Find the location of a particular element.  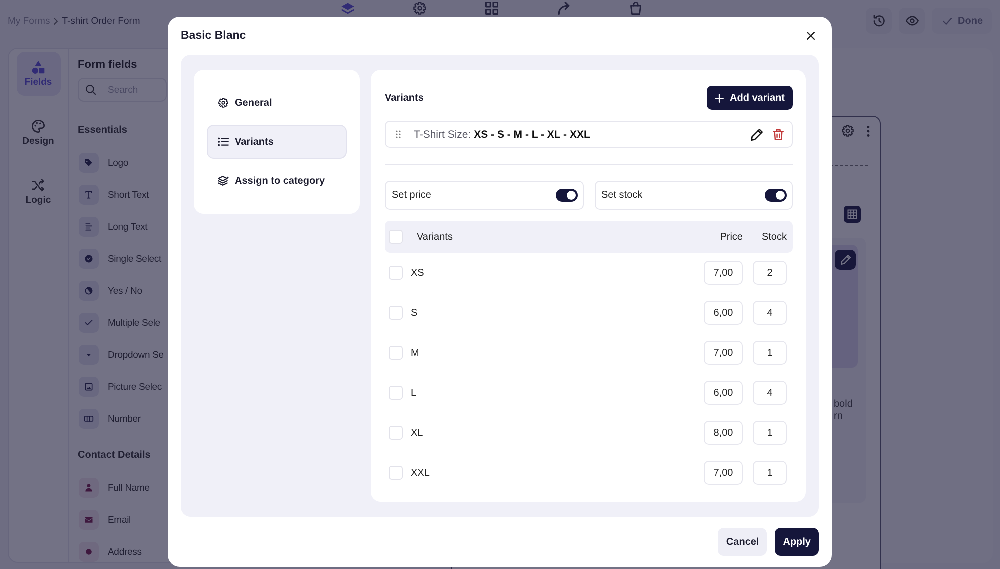

shapes-icon is located at coordinates (38, 67).